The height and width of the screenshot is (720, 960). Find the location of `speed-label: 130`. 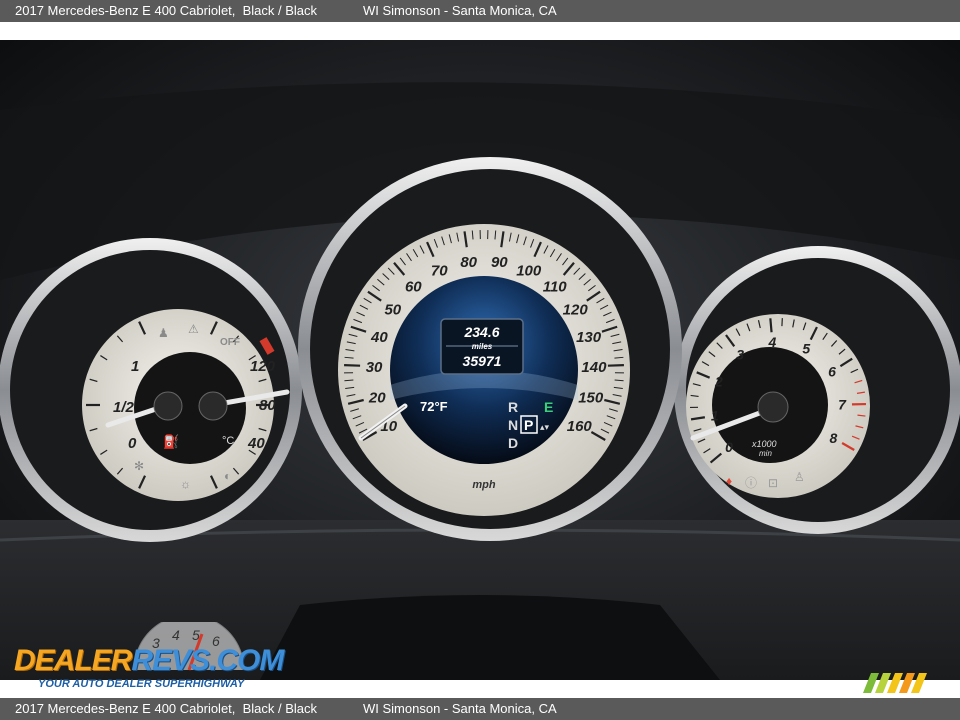

speed-label: 130 is located at coordinates (589, 337).